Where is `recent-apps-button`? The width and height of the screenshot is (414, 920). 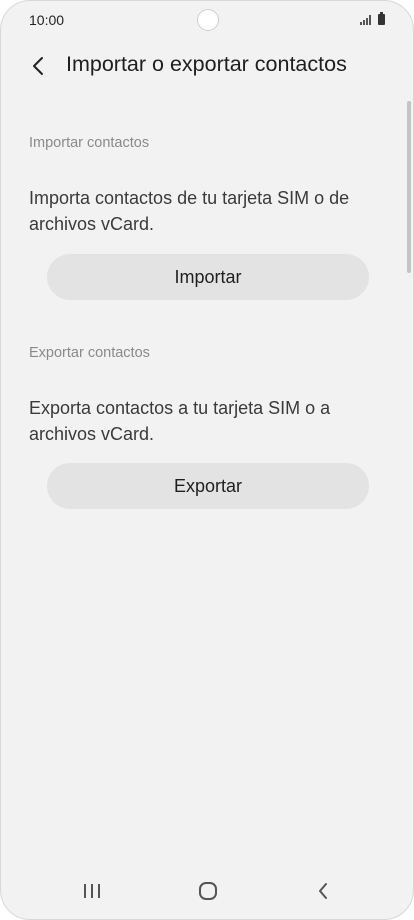 recent-apps-button is located at coordinates (92, 891).